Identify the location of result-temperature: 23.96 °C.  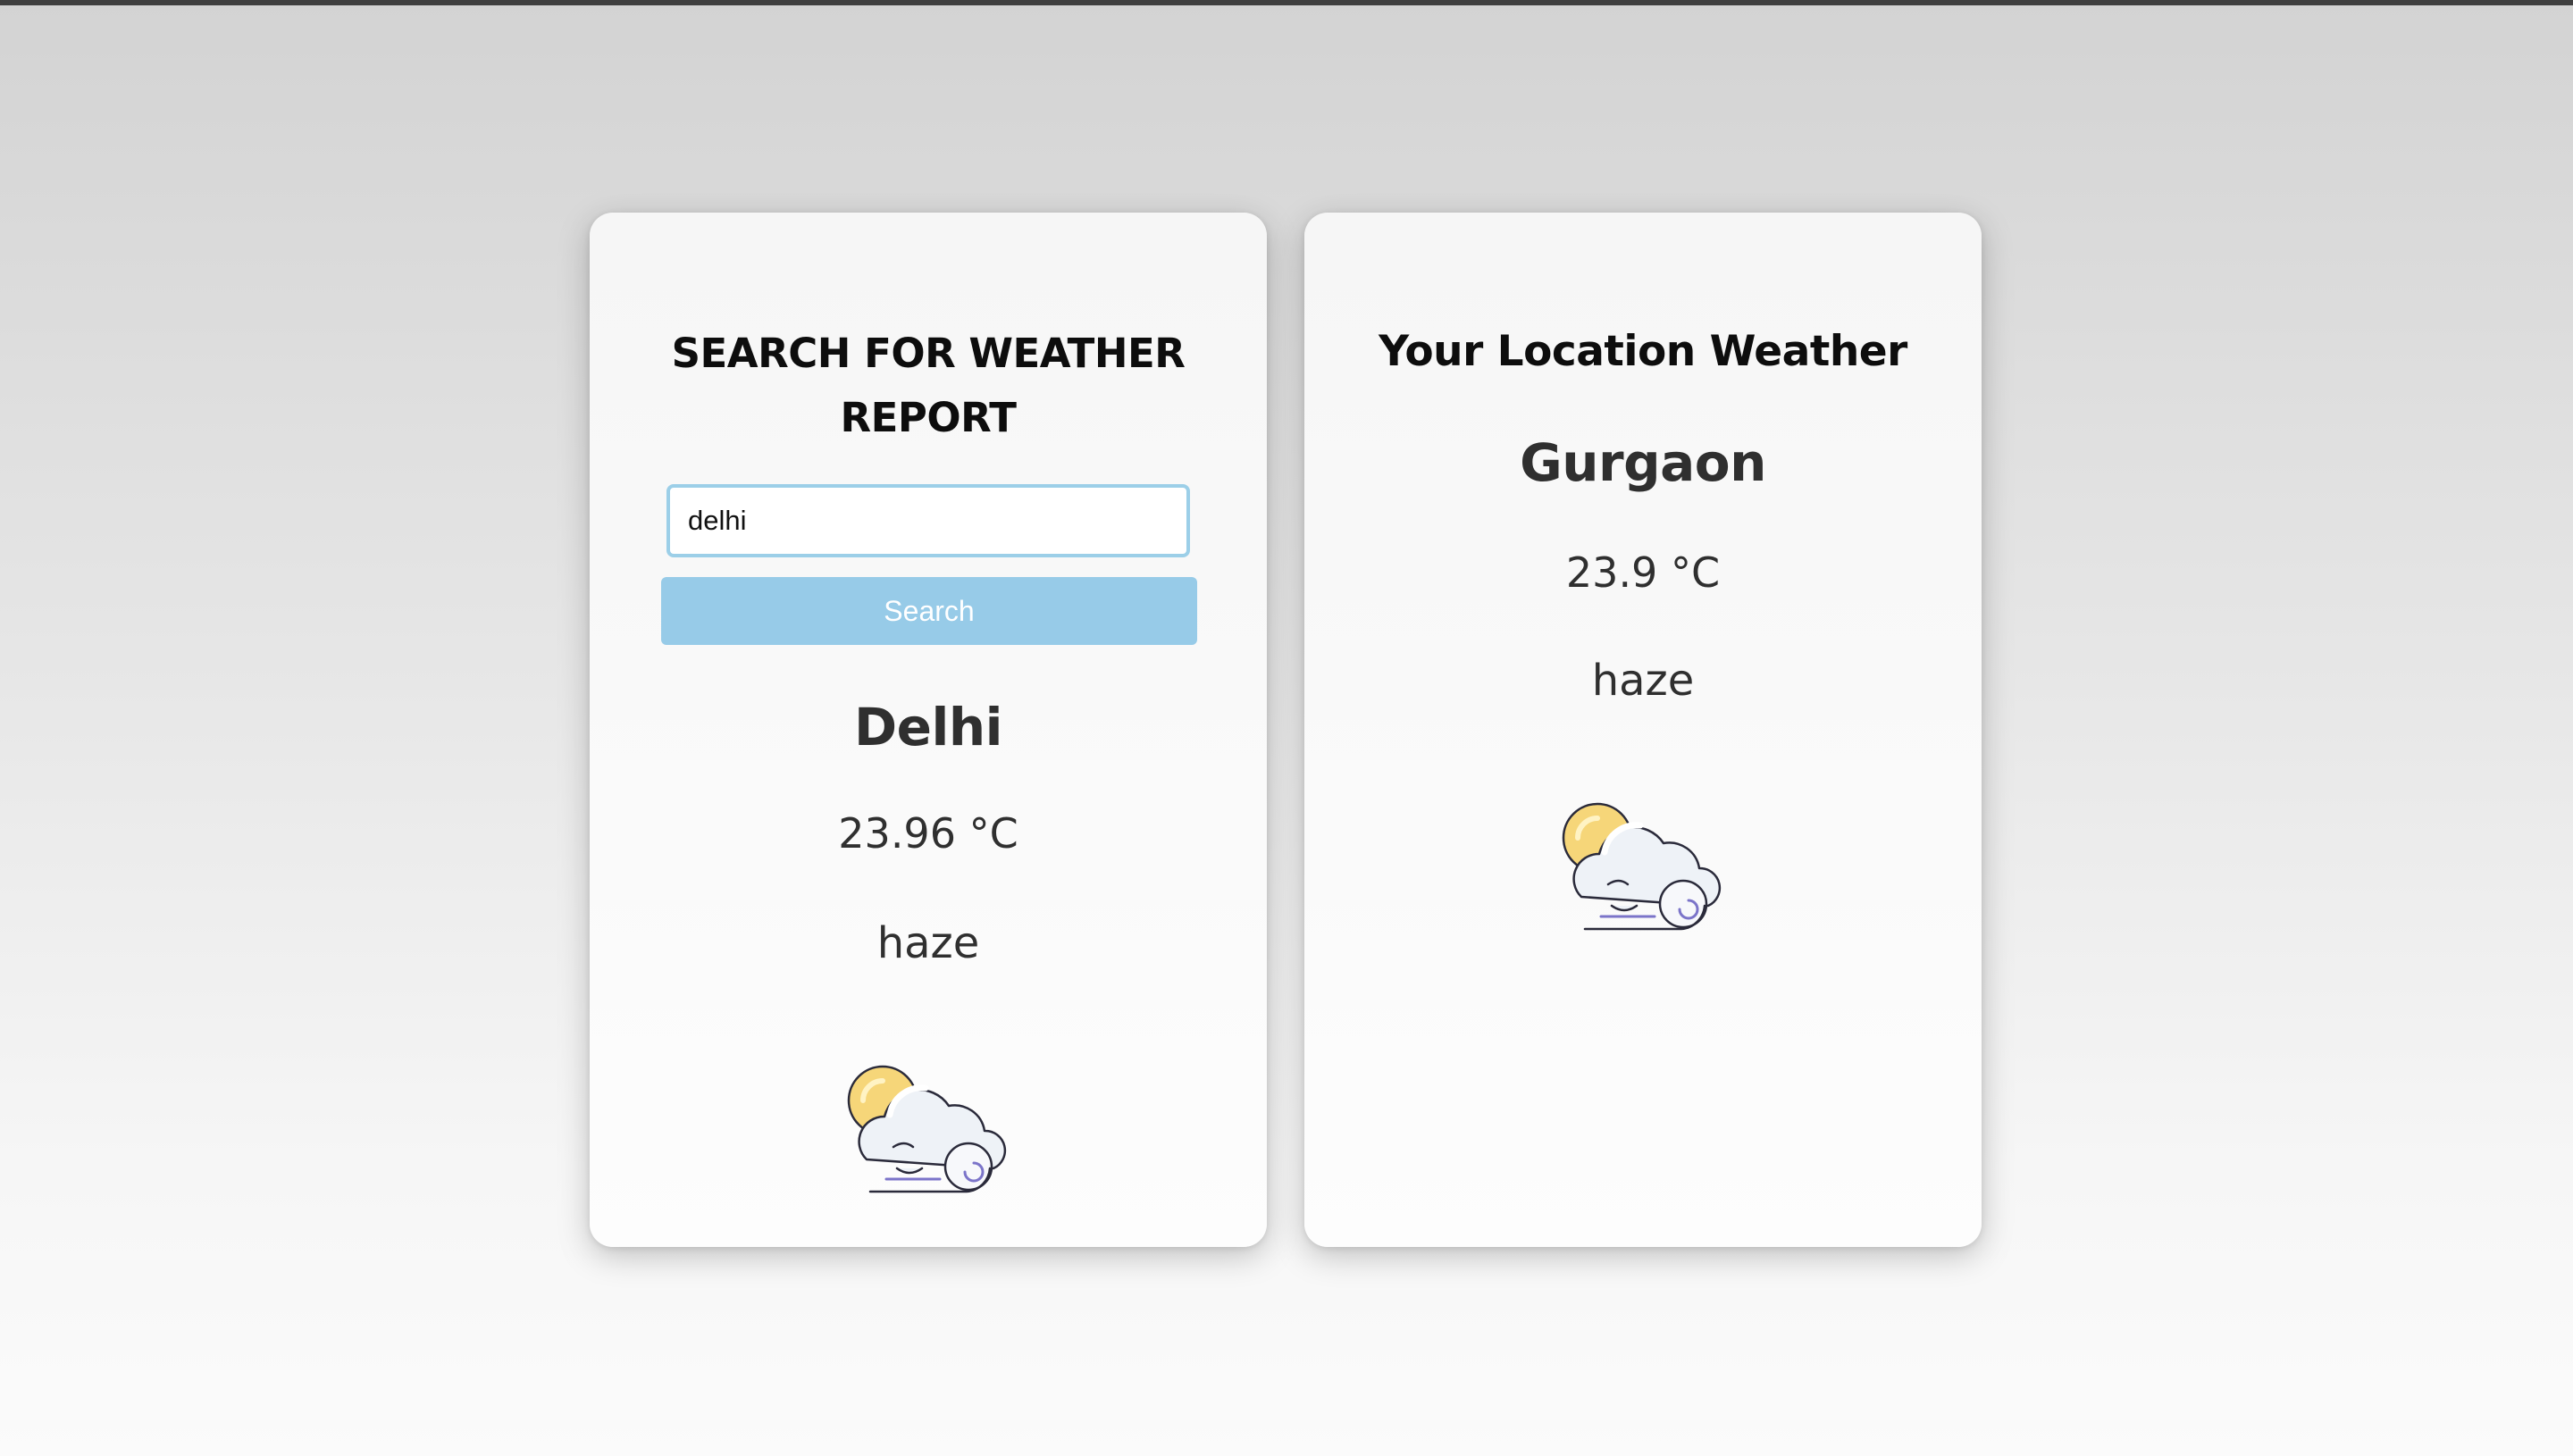
(928, 833).